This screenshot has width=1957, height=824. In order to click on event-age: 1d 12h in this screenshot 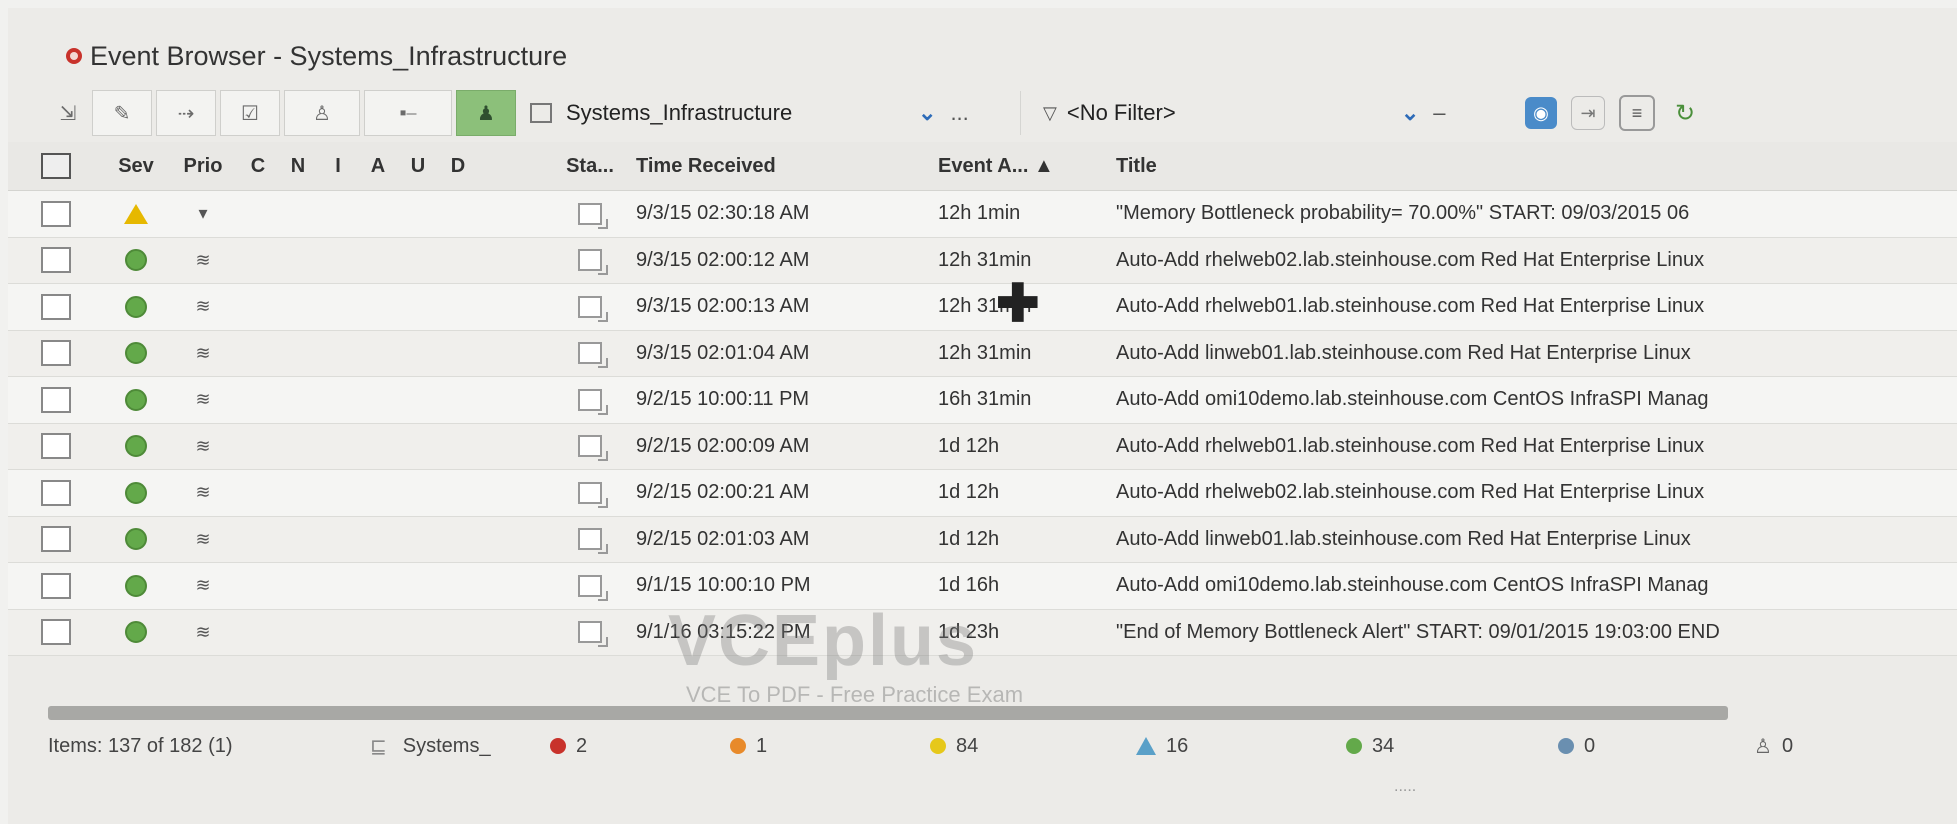, I will do `click(969, 445)`.